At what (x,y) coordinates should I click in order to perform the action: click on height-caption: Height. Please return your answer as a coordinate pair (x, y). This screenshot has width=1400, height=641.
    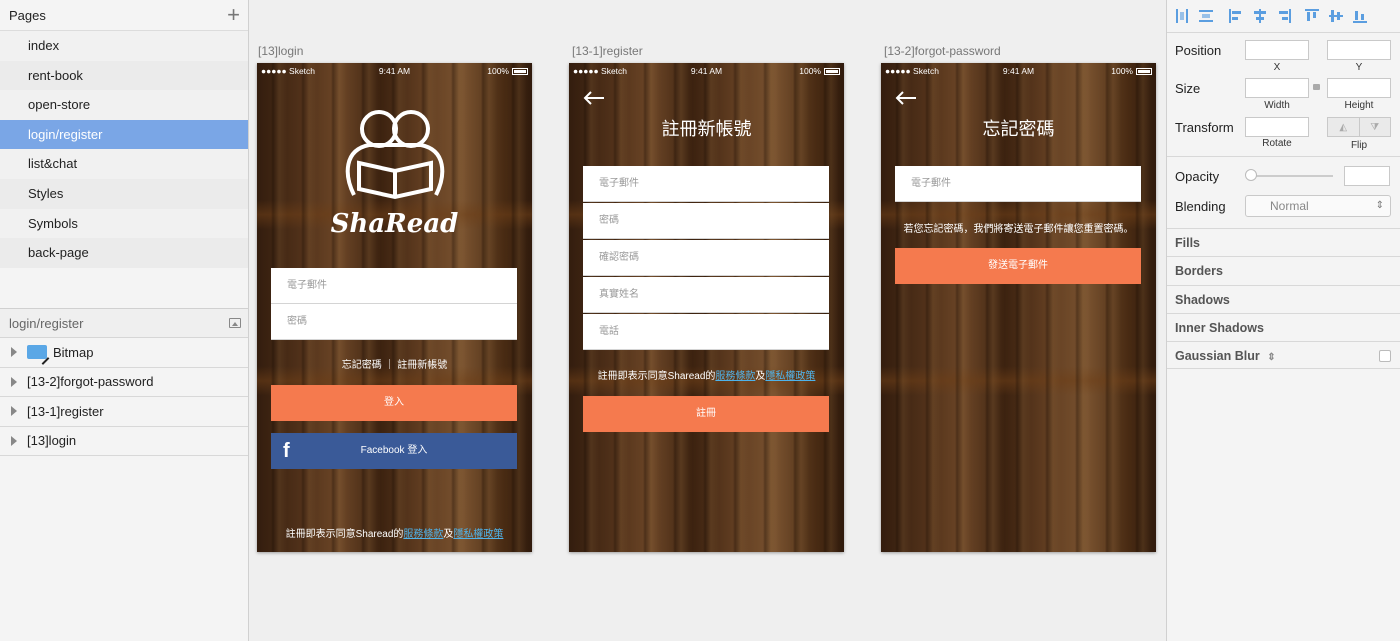
    Looking at the image, I should click on (1359, 105).